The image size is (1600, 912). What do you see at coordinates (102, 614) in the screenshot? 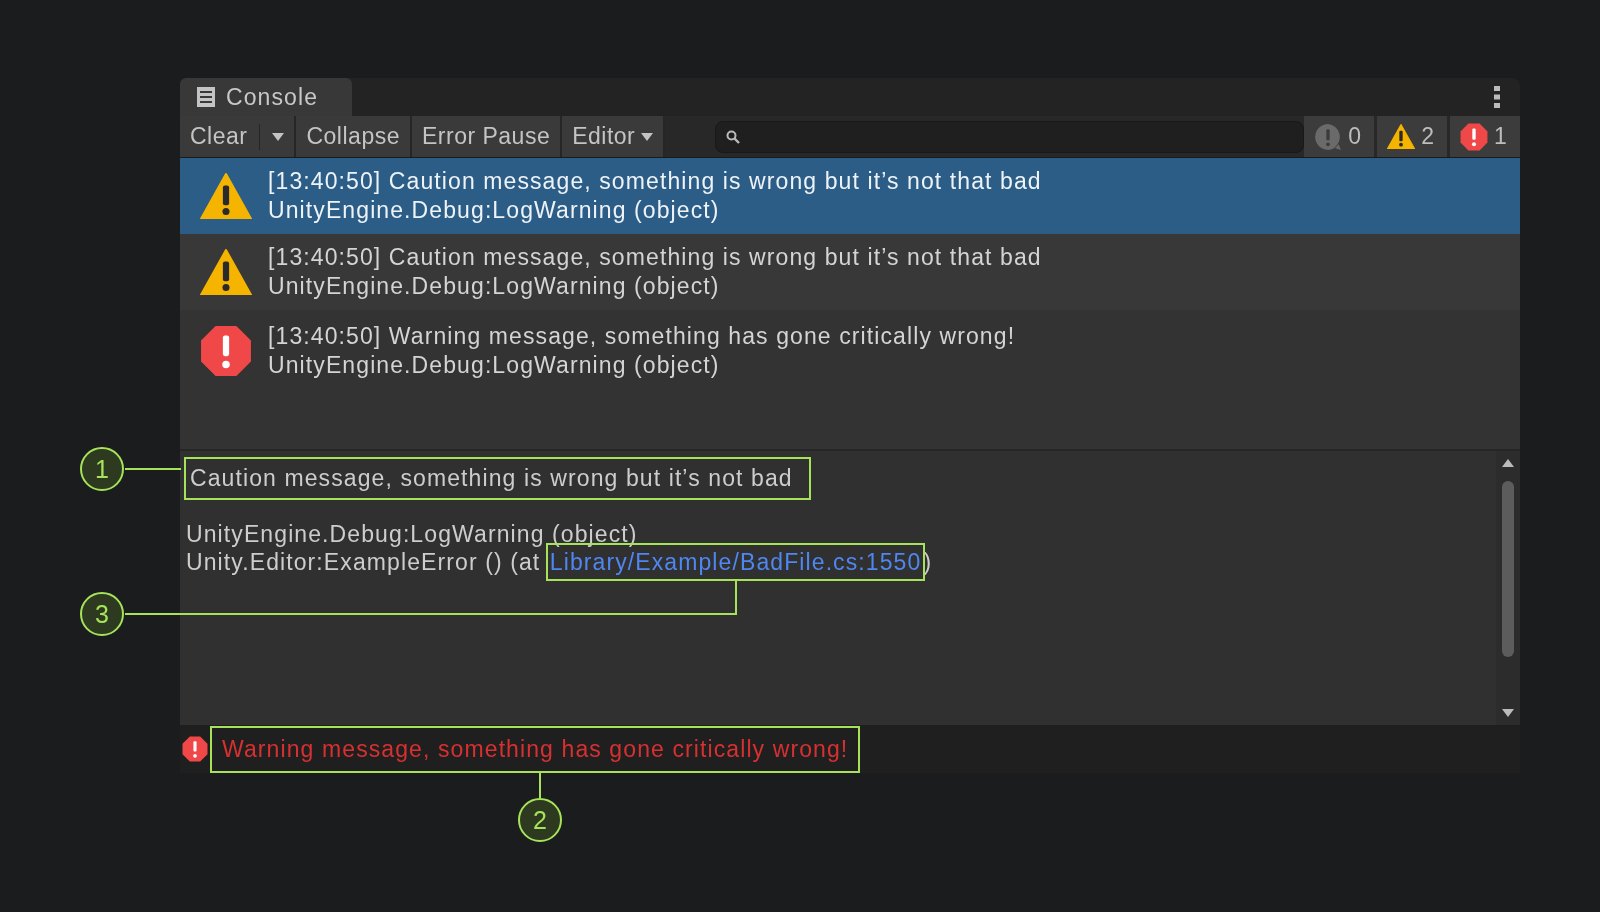
I see `callout-marker: 3` at bounding box center [102, 614].